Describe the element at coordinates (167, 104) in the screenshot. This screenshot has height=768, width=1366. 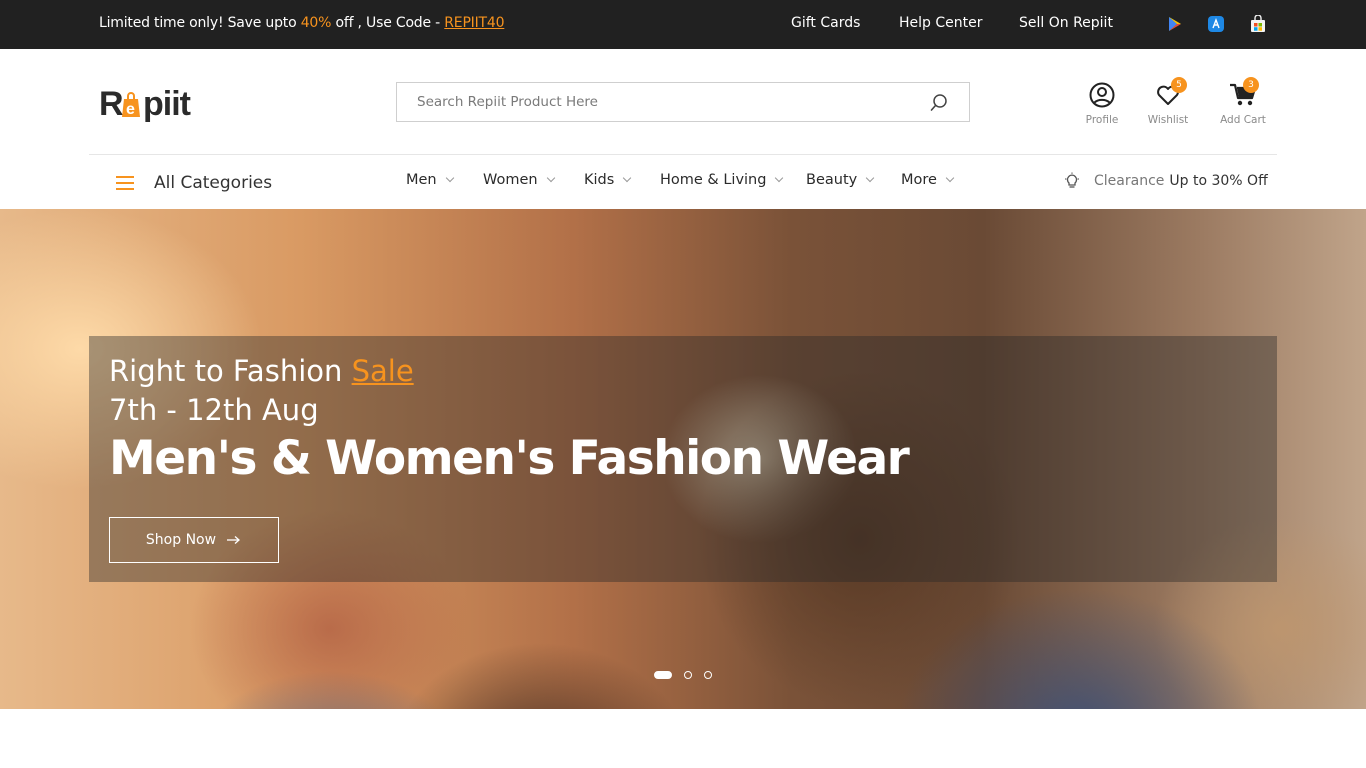
I see `svg-text: piit` at that location.